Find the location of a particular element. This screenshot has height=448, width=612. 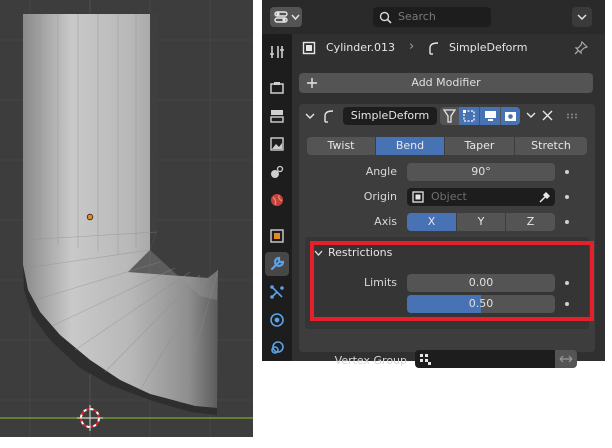

invert-arrows-icon is located at coordinates (566, 359).